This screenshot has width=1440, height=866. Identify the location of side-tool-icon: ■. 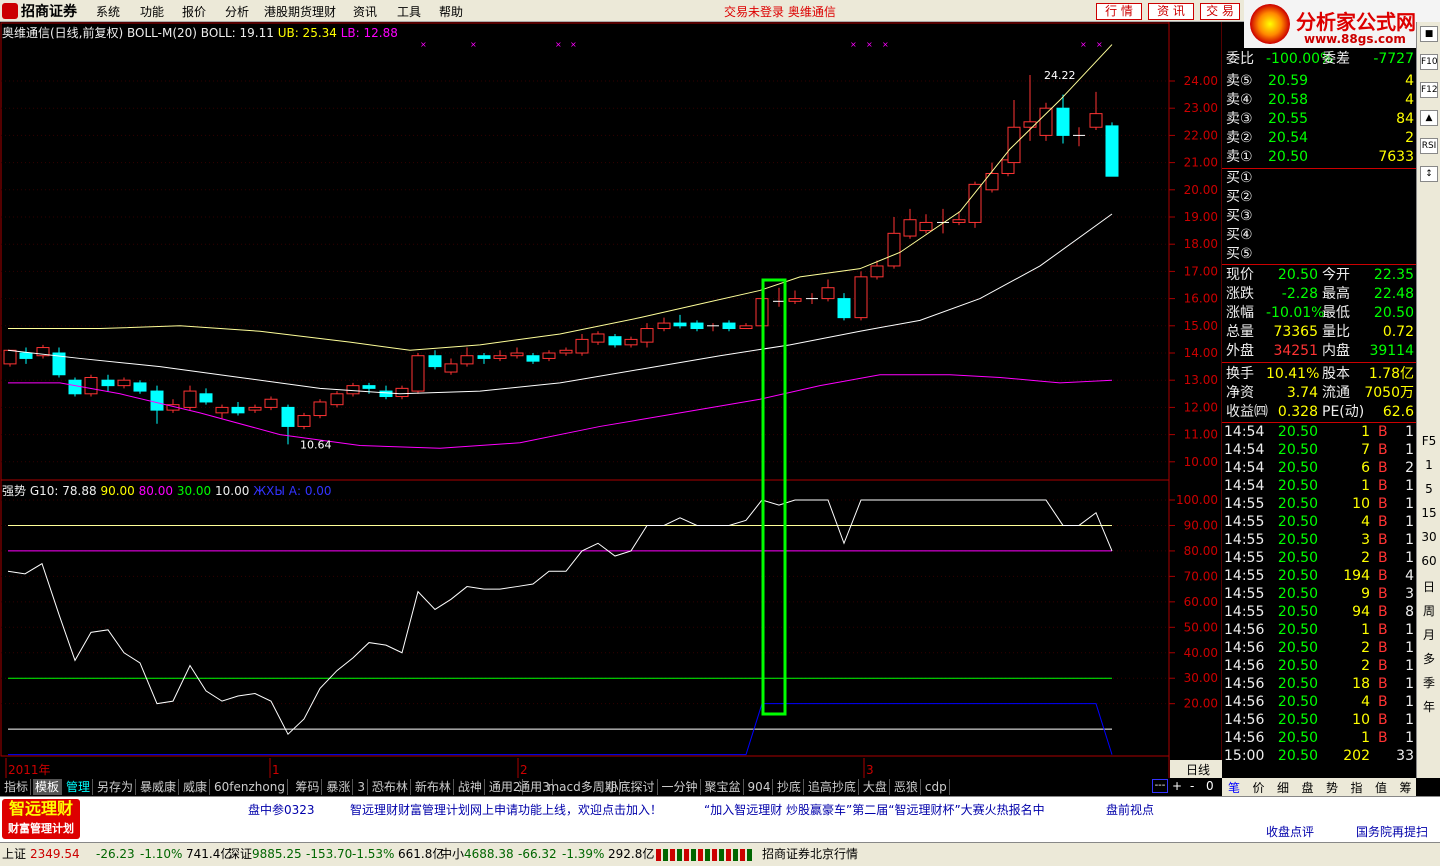
(1429, 34).